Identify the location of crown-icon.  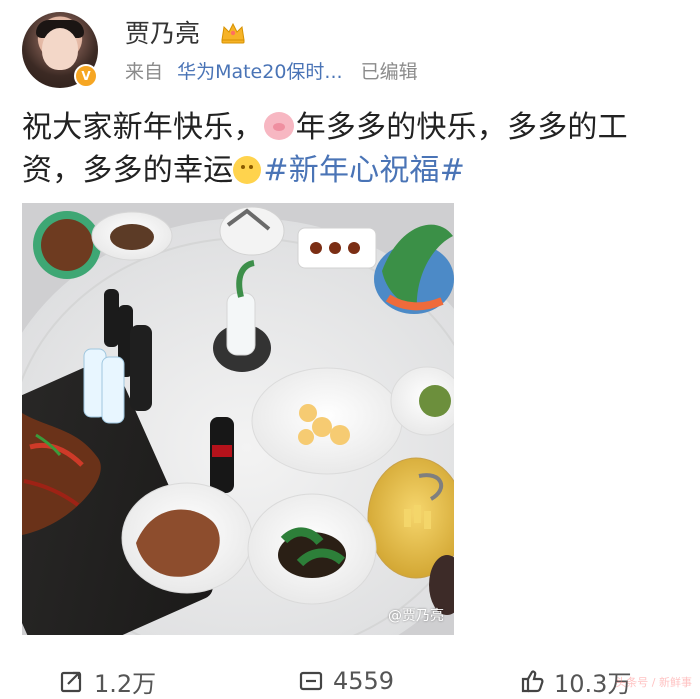
(233, 33).